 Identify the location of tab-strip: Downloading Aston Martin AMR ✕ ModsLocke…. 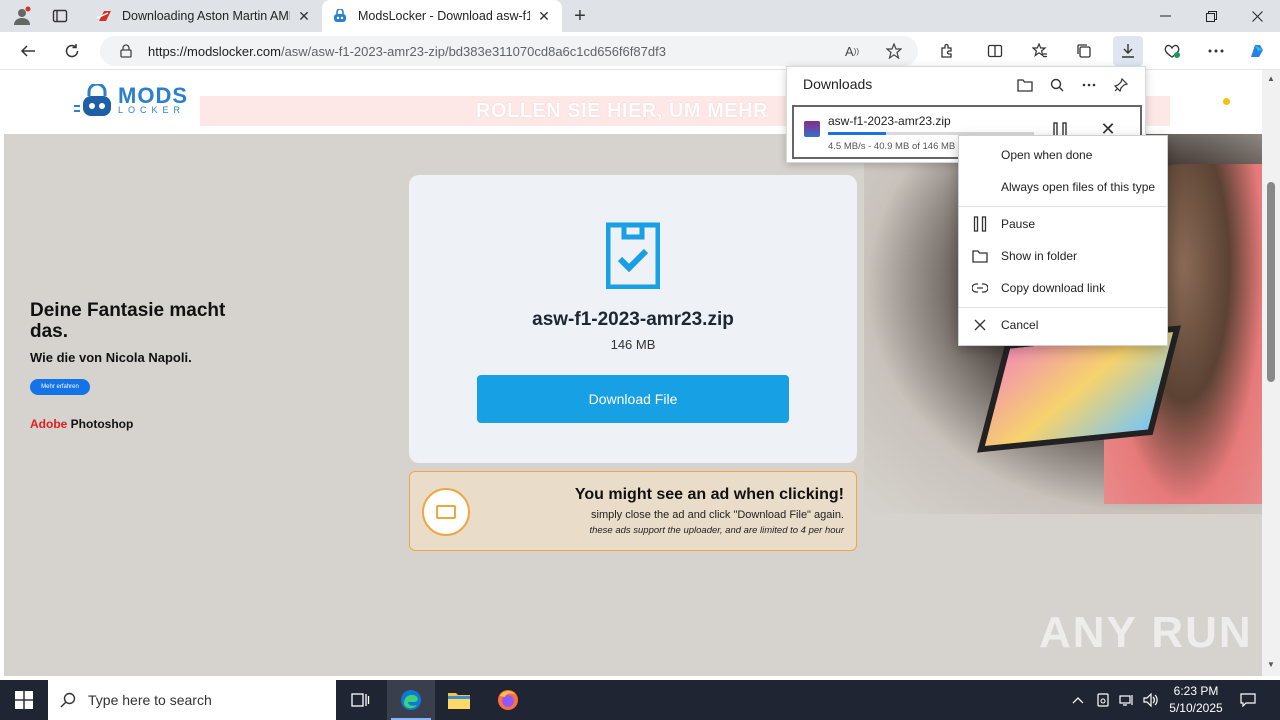
(640, 16).